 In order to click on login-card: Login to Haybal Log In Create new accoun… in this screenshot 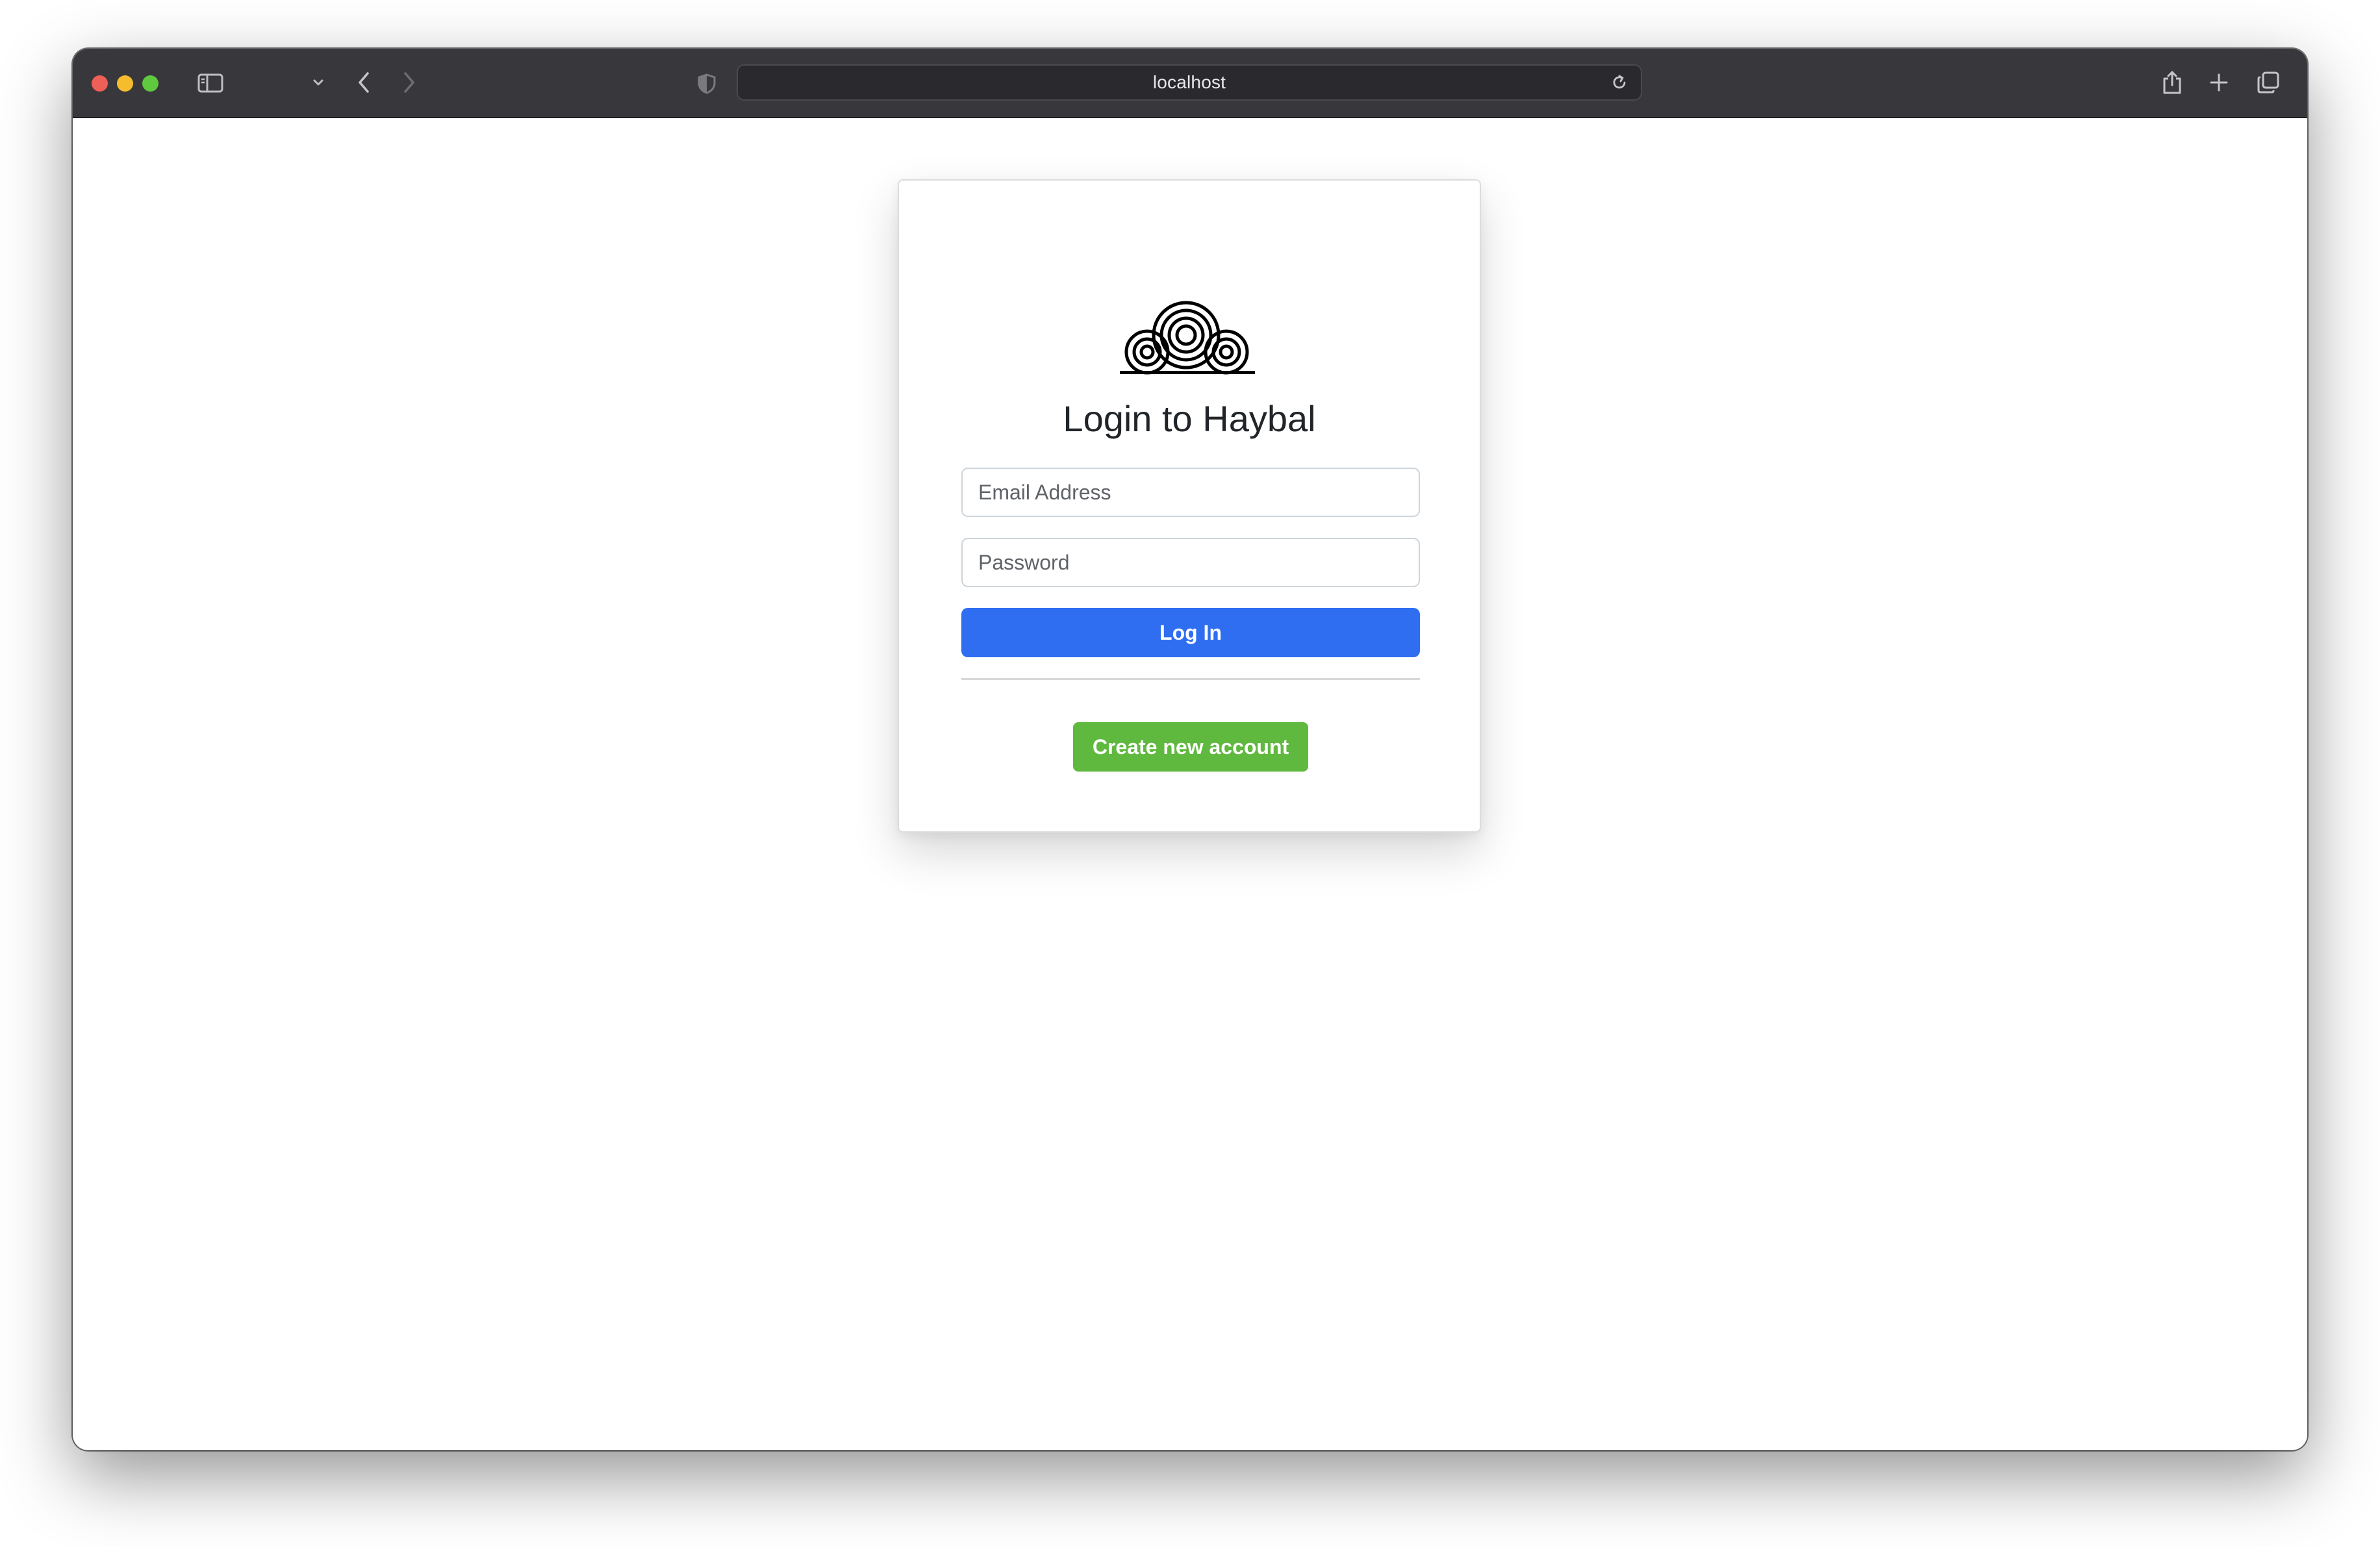, I will do `click(1189, 506)`.